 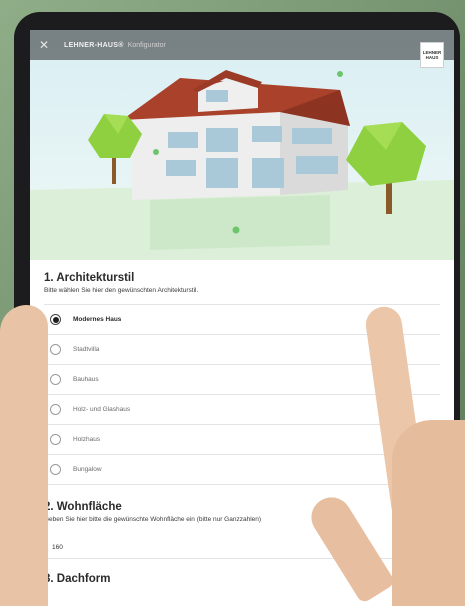 I want to click on section-title-wohnflaeche: 2. Wohnfläche, so click(x=83, y=507).